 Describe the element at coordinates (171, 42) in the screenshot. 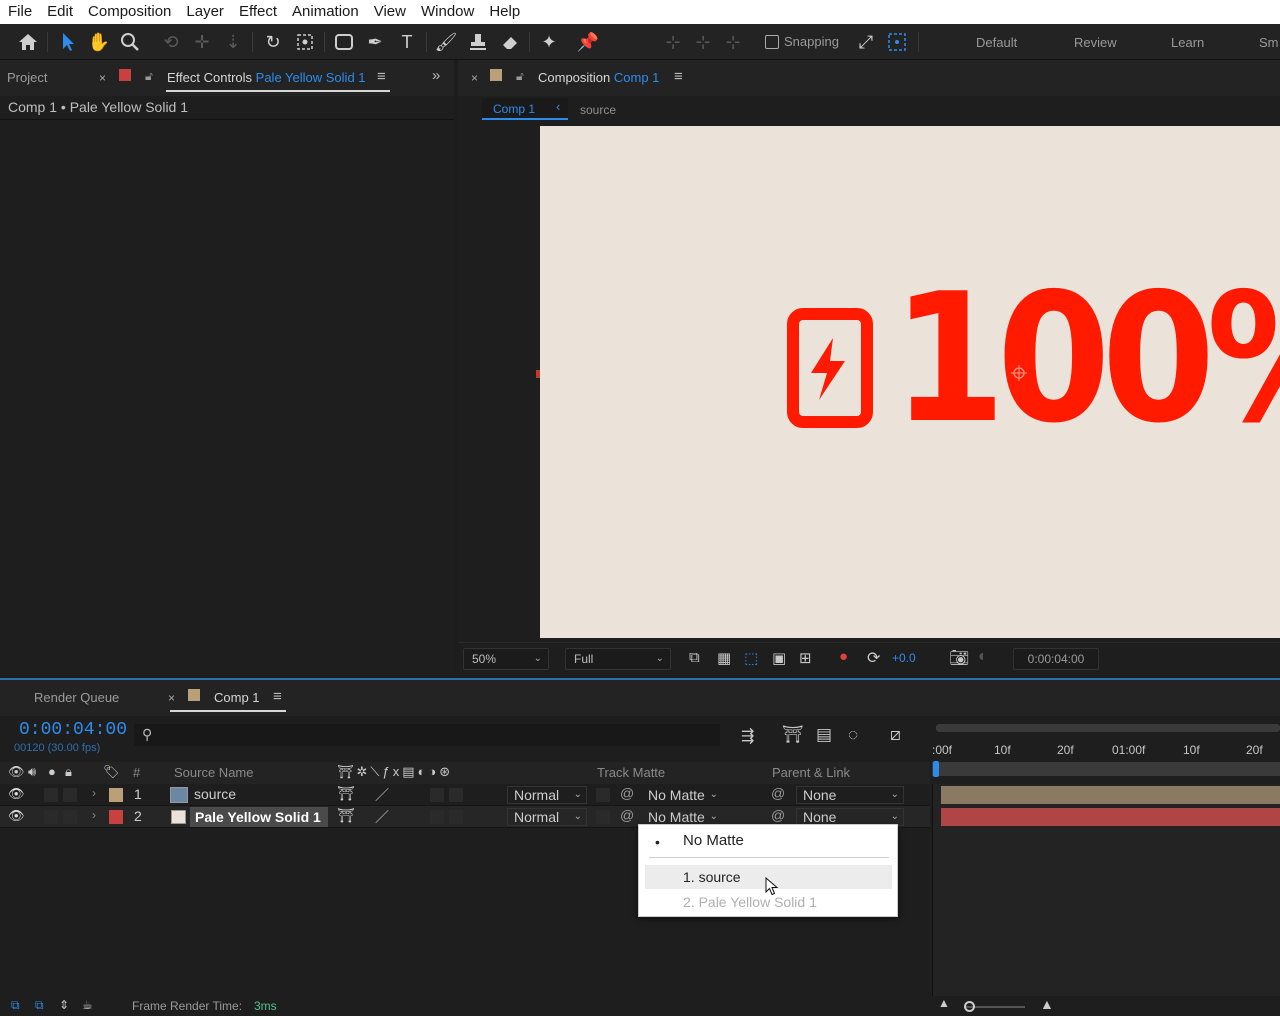

I see `orbit-camera-icon: ⟲` at that location.